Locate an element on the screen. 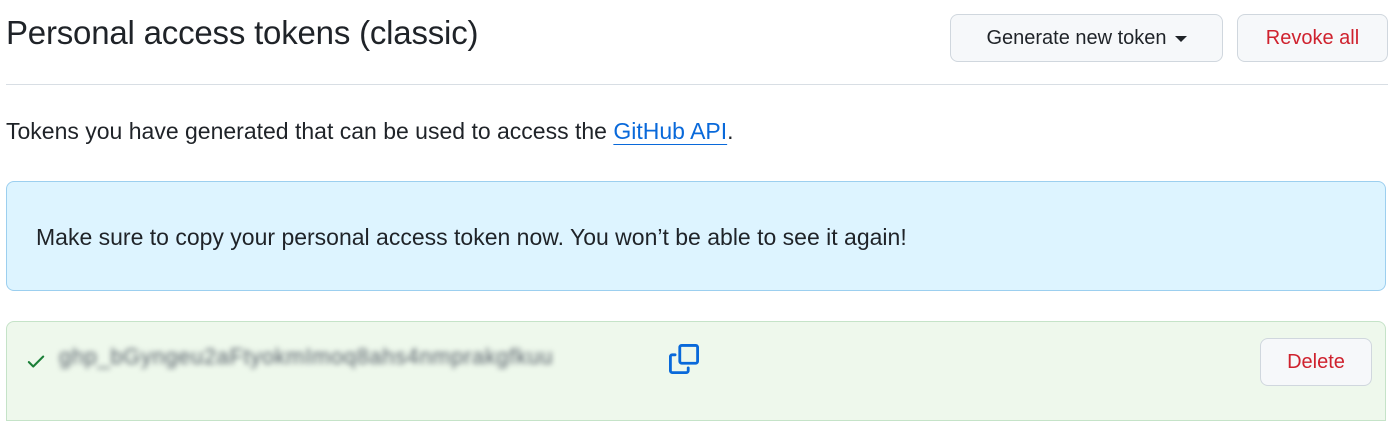  revoke-all-button: Revoke all is located at coordinates (1312, 38).